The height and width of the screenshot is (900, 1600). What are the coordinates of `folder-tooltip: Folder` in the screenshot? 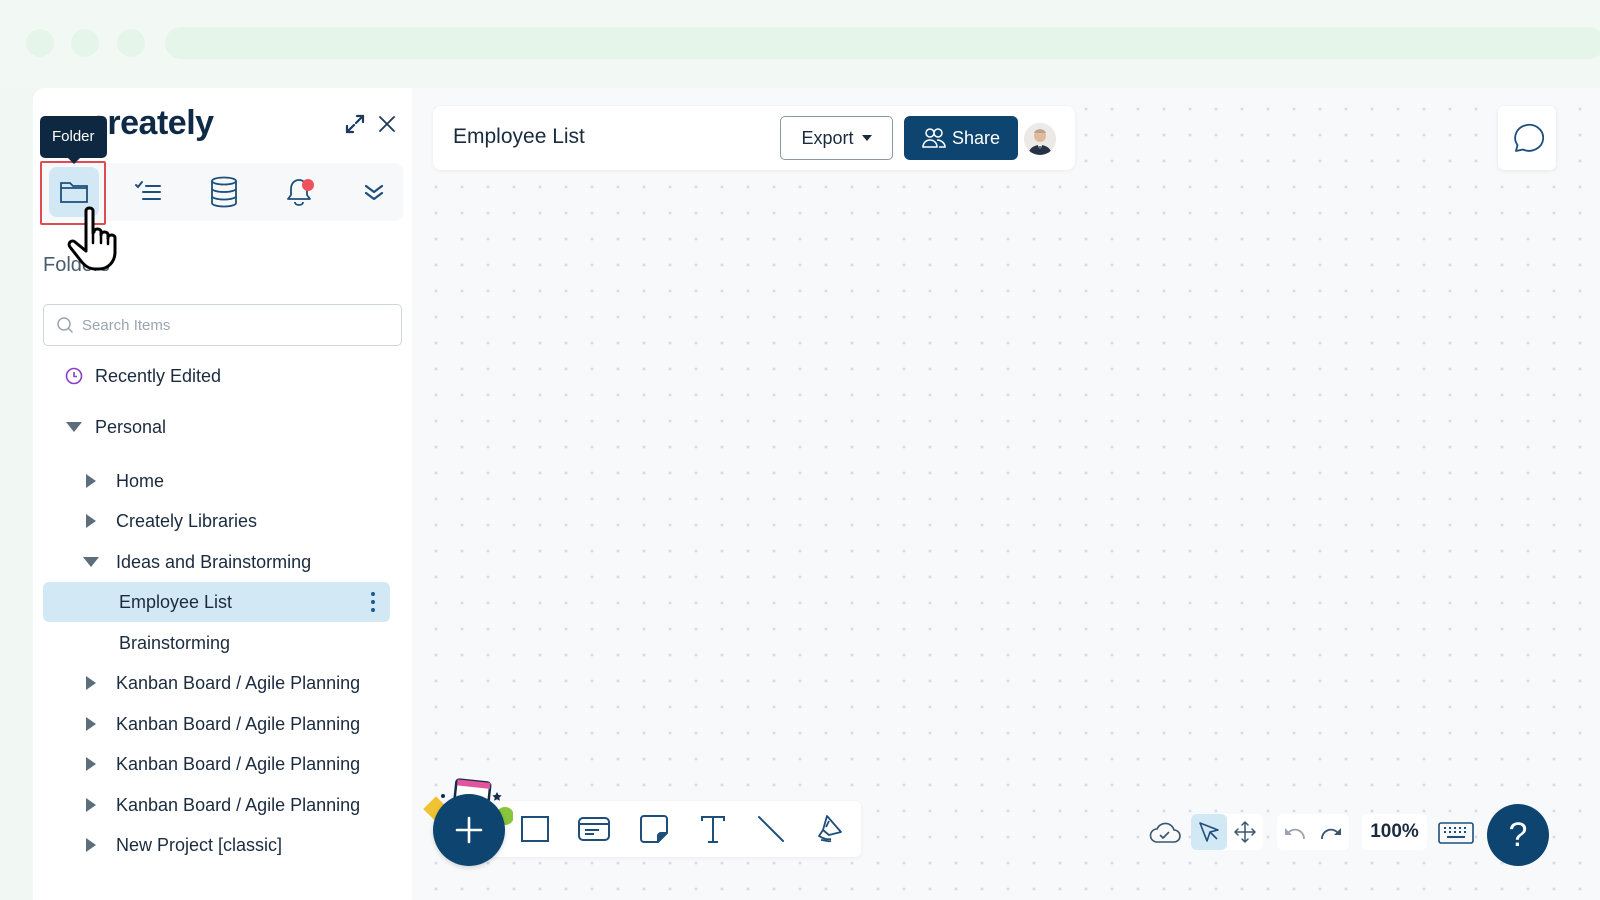 It's located at (73, 140).